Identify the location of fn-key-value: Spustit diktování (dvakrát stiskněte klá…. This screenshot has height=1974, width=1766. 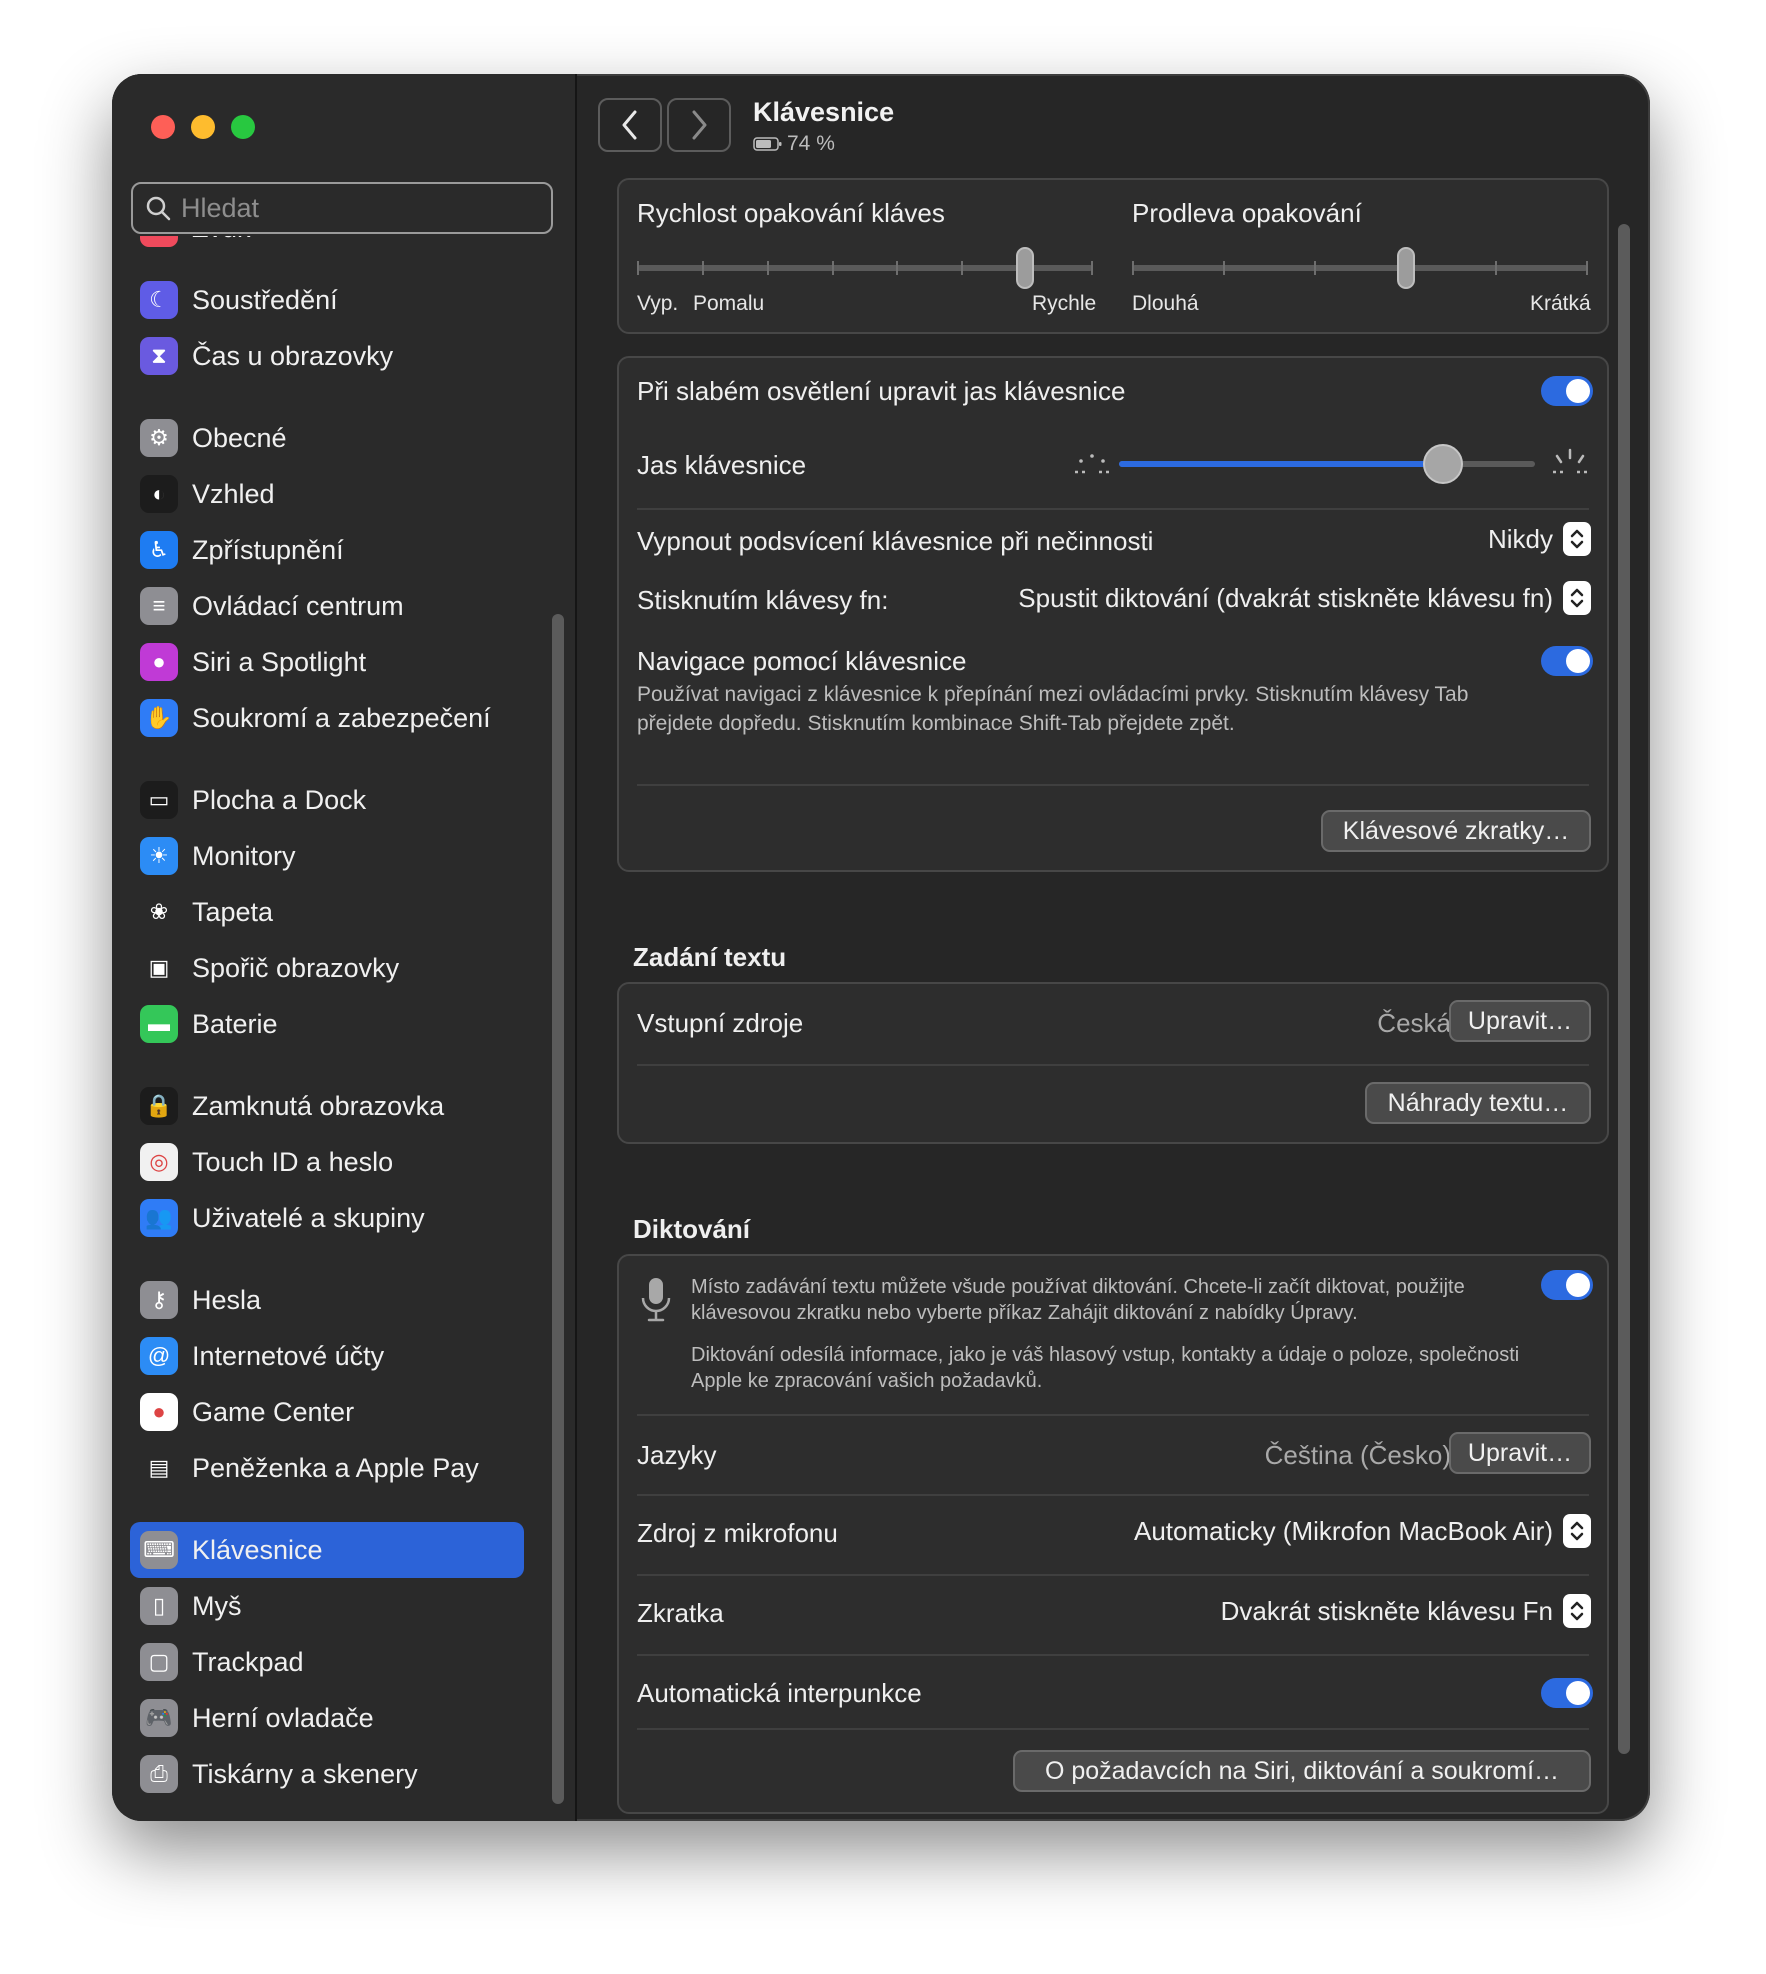
(1285, 597).